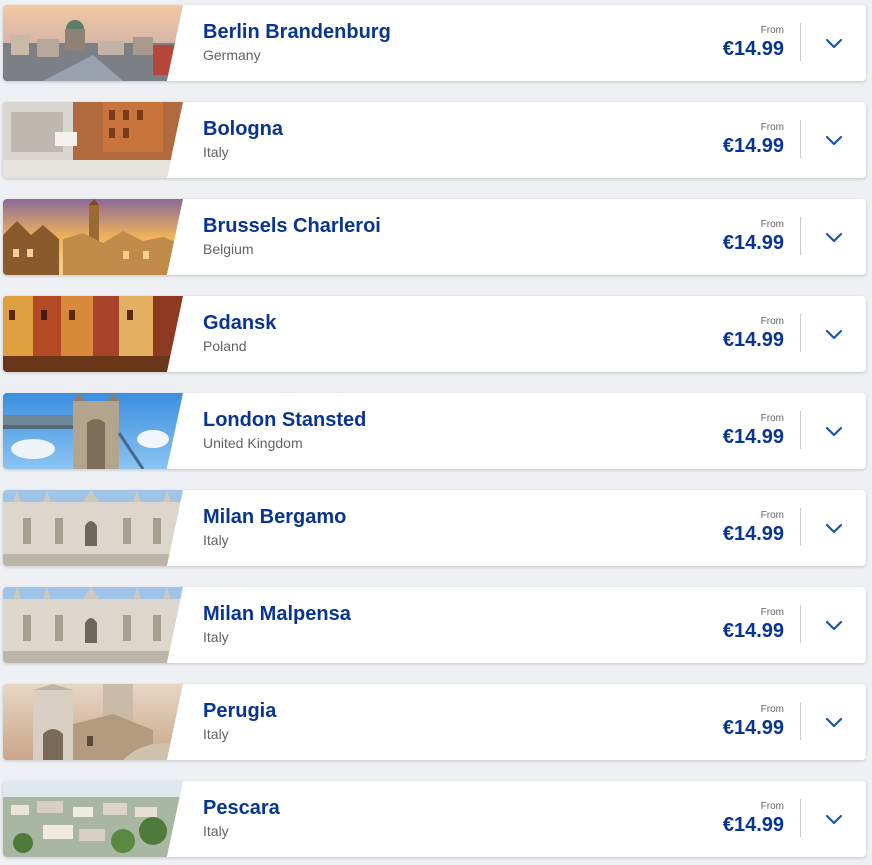 This screenshot has height=865, width=872. What do you see at coordinates (253, 443) in the screenshot?
I see `destination-country: United Kingdom` at bounding box center [253, 443].